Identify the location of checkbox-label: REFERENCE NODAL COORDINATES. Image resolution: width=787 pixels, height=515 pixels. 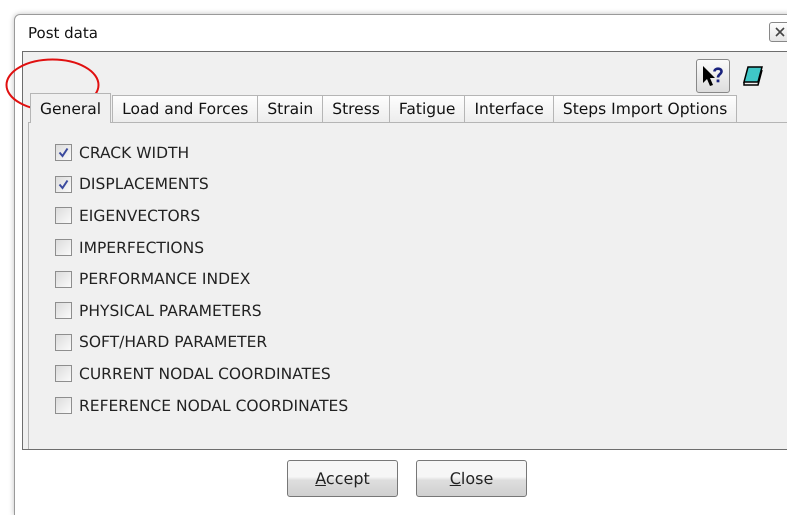
(213, 405).